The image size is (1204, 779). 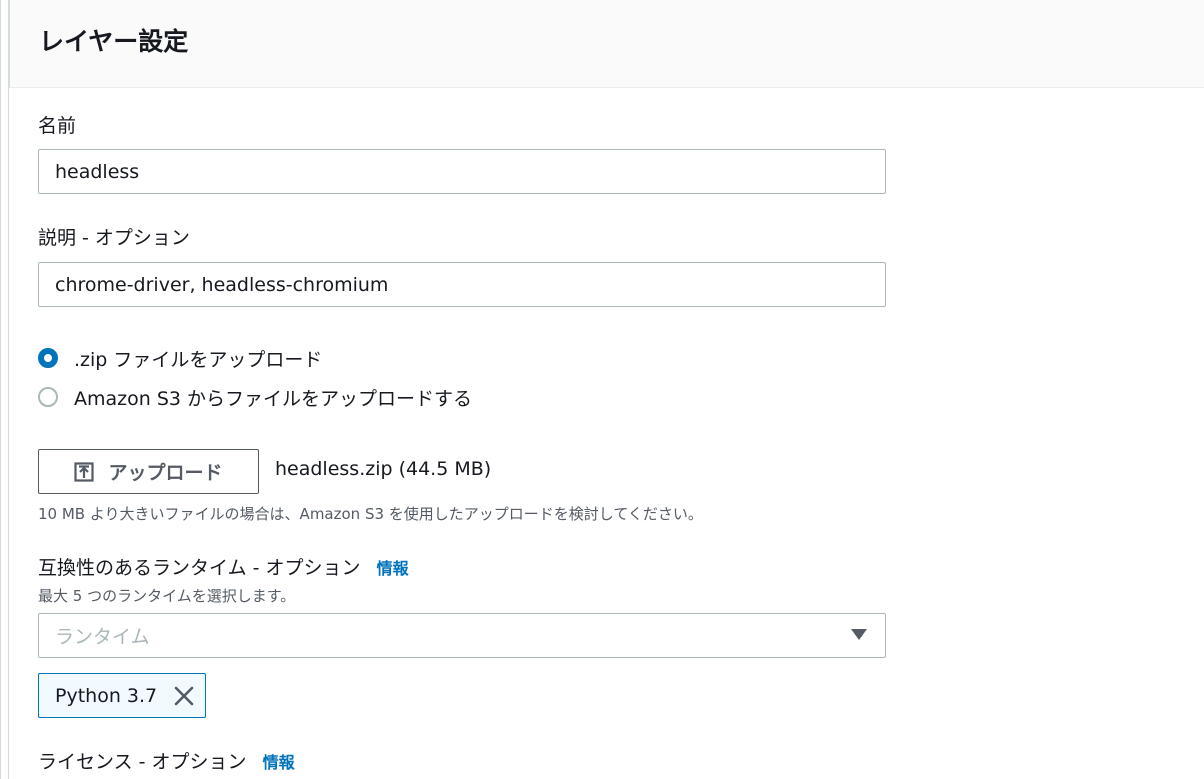 I want to click on runtimes-description: 最大 5 つのランタイムを選択します。, so click(x=167, y=596).